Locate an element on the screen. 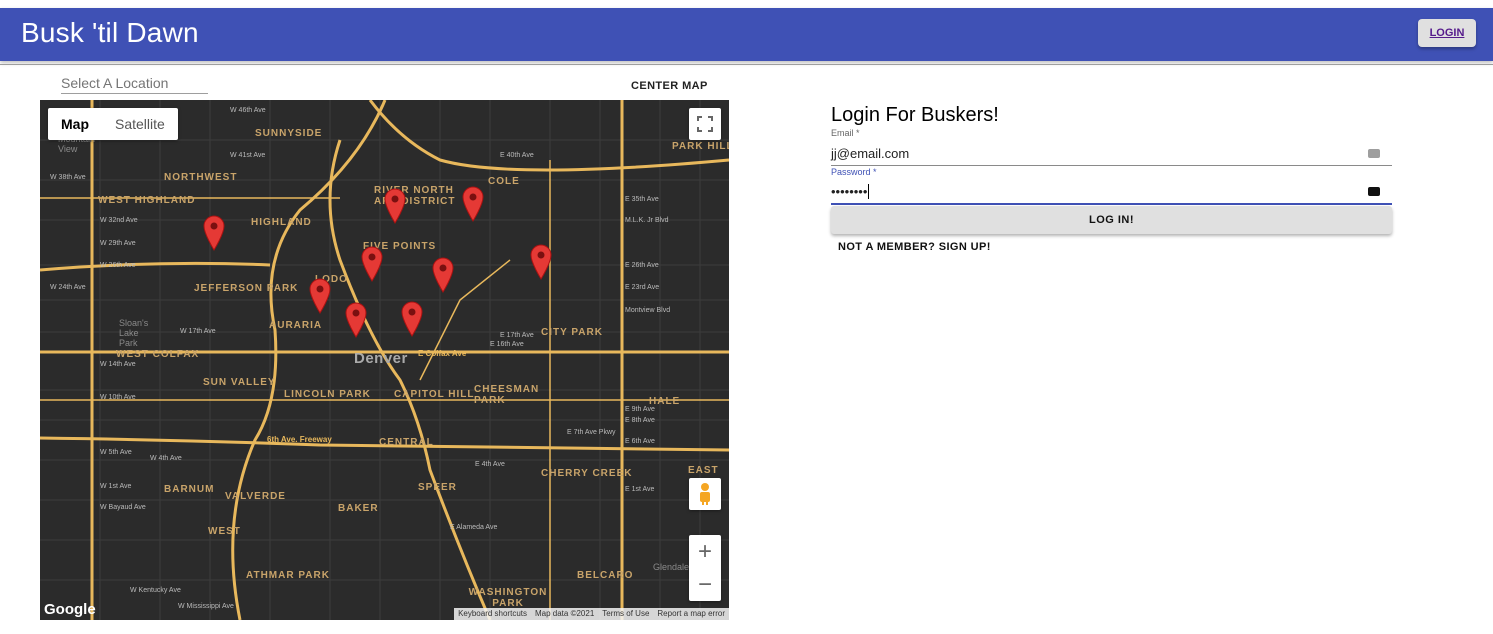 This screenshot has height=634, width=1493. street-label: M.L.K. Jr Blvd is located at coordinates (647, 220).